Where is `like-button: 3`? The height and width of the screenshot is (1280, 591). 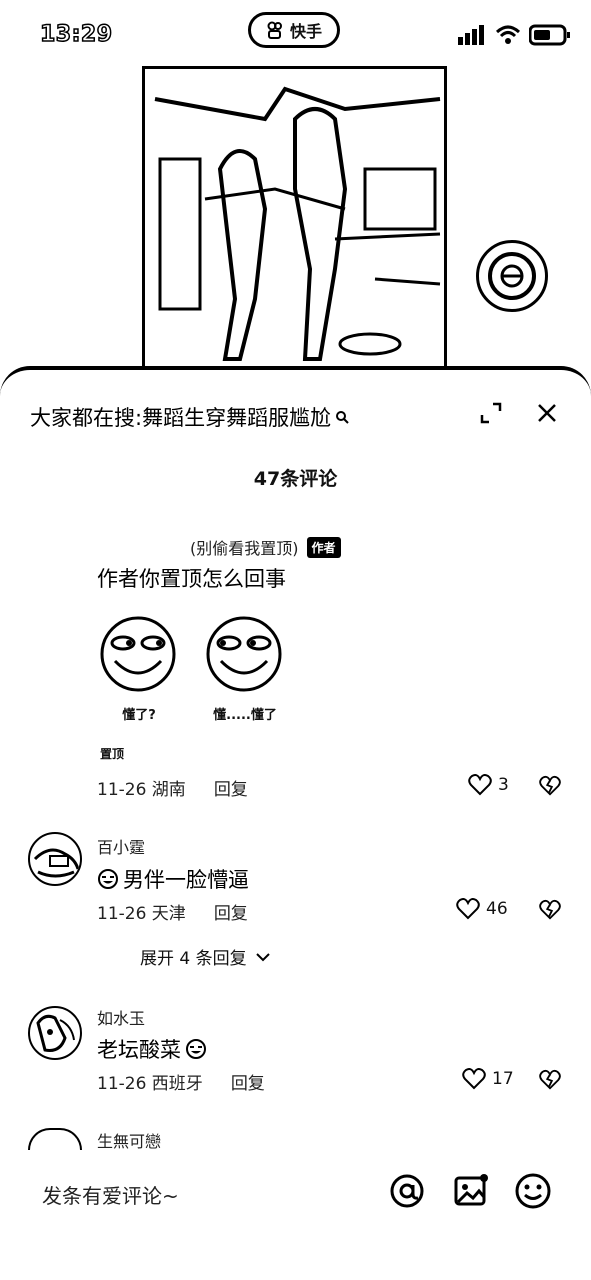 like-button: 3 is located at coordinates (488, 785).